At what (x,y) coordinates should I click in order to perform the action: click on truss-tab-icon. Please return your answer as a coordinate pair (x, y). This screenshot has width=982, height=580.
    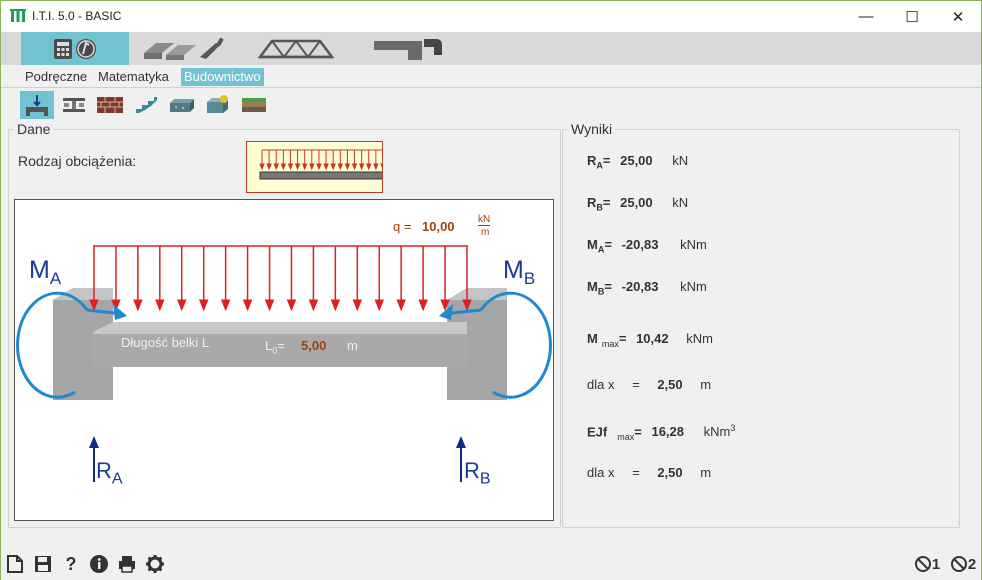
    Looking at the image, I should click on (296, 48).